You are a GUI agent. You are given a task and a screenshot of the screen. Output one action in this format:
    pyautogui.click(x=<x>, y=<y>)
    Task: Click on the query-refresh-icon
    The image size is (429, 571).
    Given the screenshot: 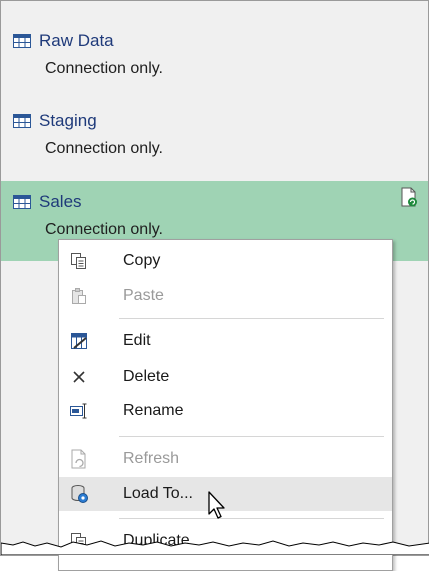 What is the action you would take?
    pyautogui.click(x=409, y=197)
    